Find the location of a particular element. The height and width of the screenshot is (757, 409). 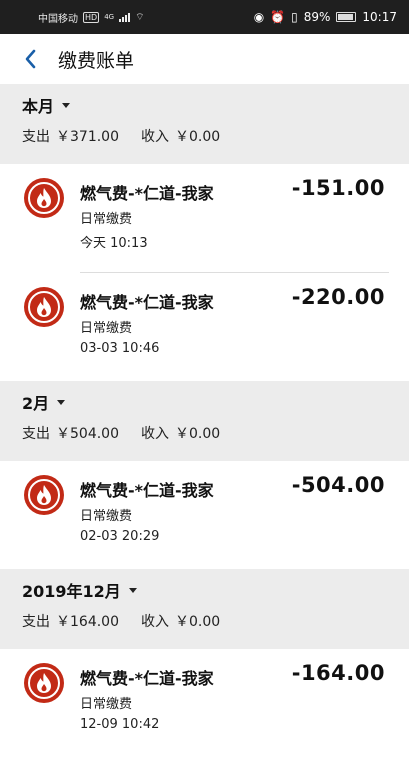

bill-amount: -220.00 is located at coordinates (338, 297).